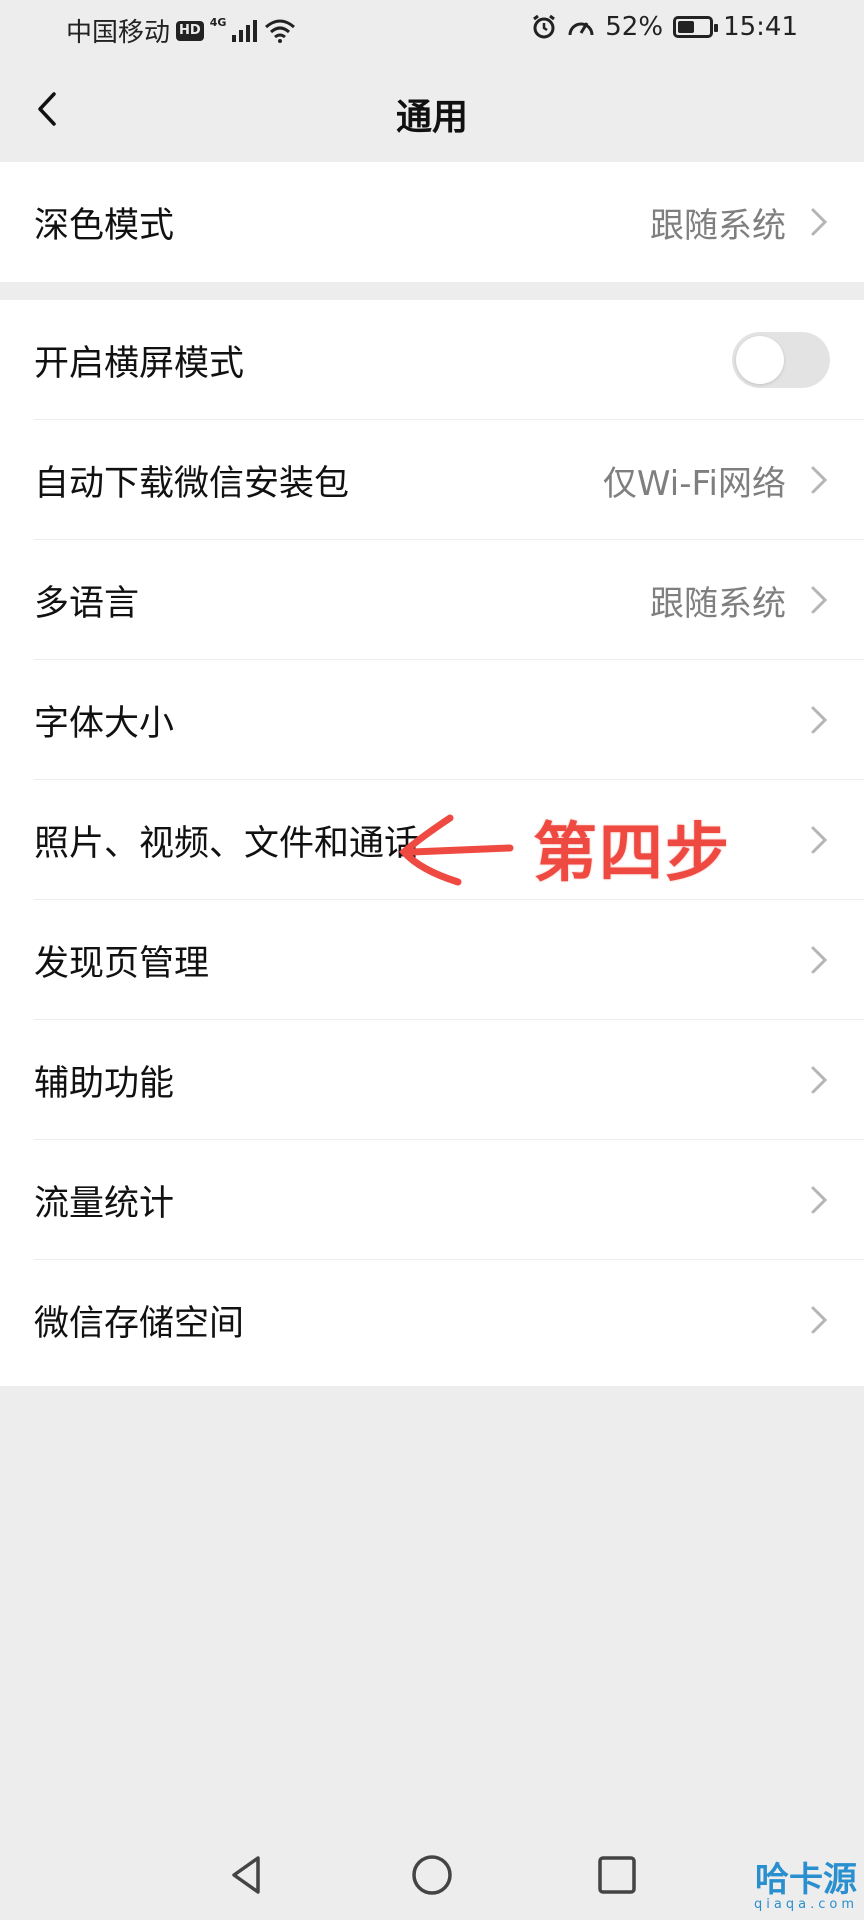 This screenshot has width=864, height=1920. Describe the element at coordinates (632, 854) in the screenshot. I see `annotation-label: 第四步` at that location.